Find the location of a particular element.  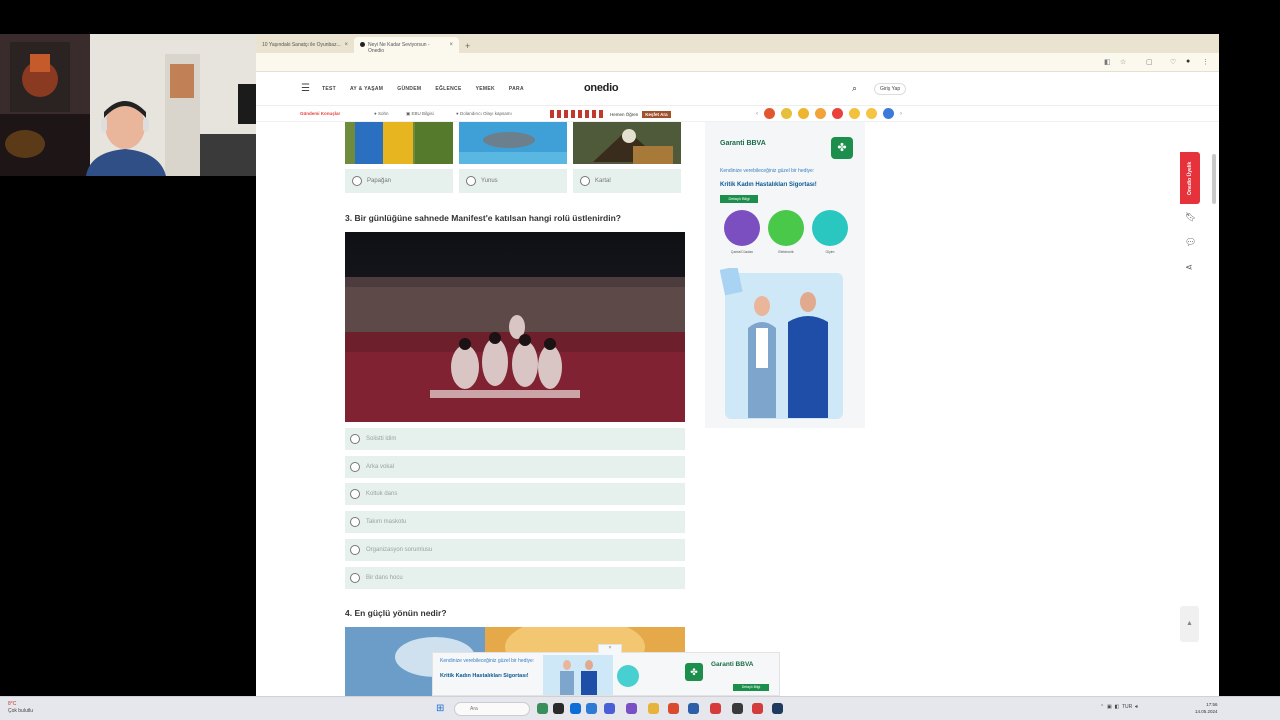

profile-icon: ● is located at coordinates (1188, 61).